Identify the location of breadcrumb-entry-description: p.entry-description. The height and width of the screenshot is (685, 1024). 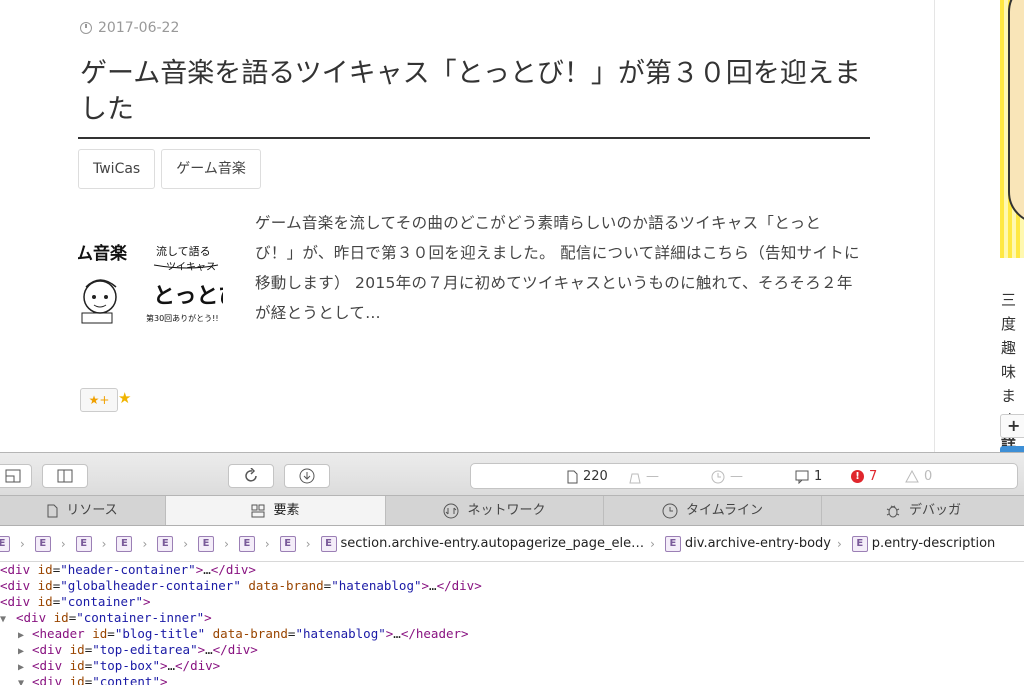
(934, 543).